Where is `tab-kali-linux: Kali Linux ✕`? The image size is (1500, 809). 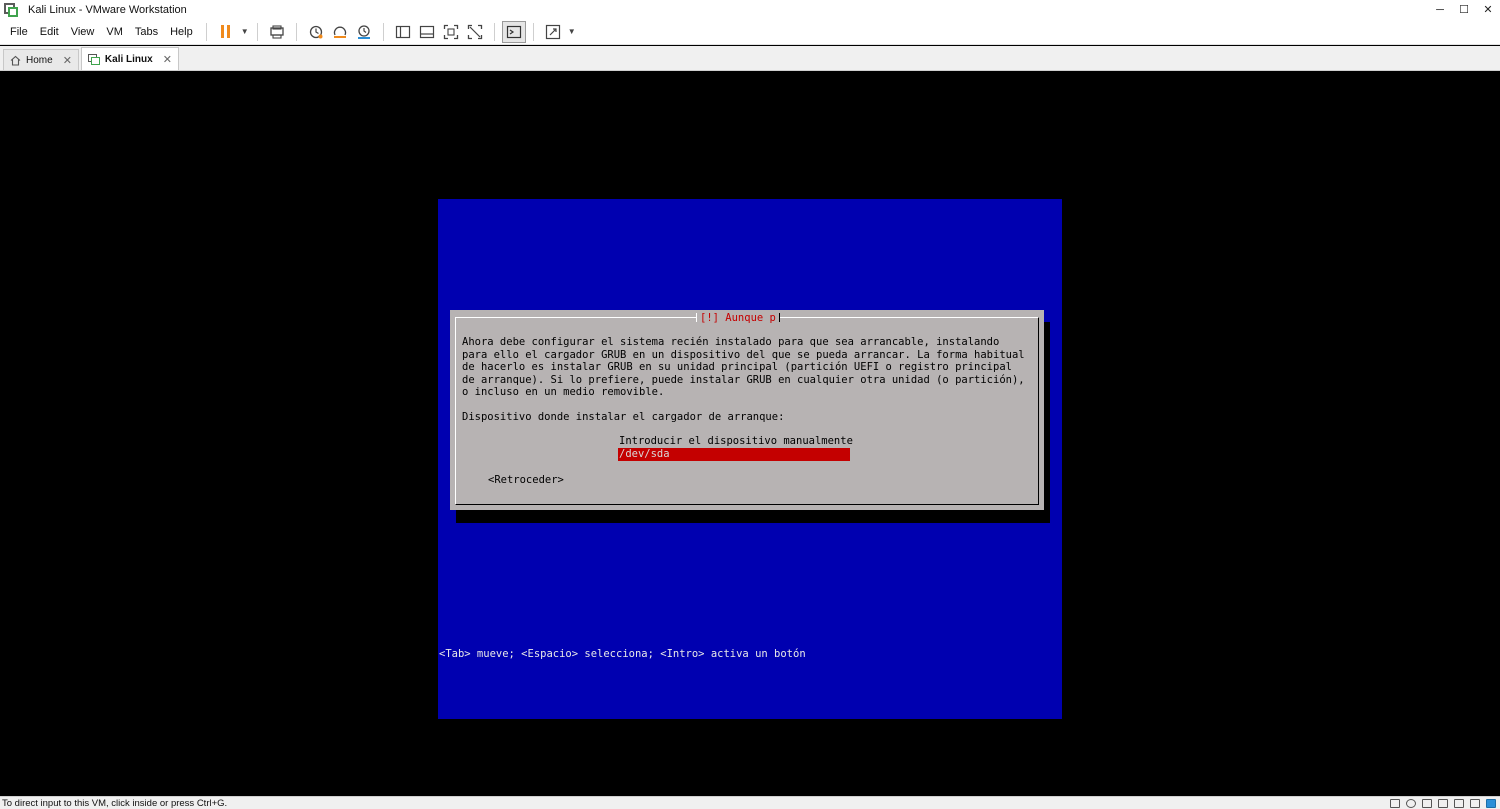
tab-kali-linux: Kali Linux ✕ is located at coordinates (129, 58).